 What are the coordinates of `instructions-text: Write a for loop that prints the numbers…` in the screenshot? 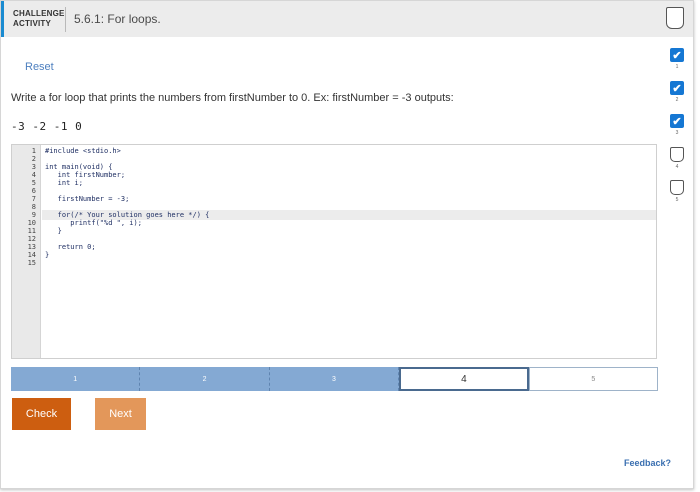 It's located at (232, 98).